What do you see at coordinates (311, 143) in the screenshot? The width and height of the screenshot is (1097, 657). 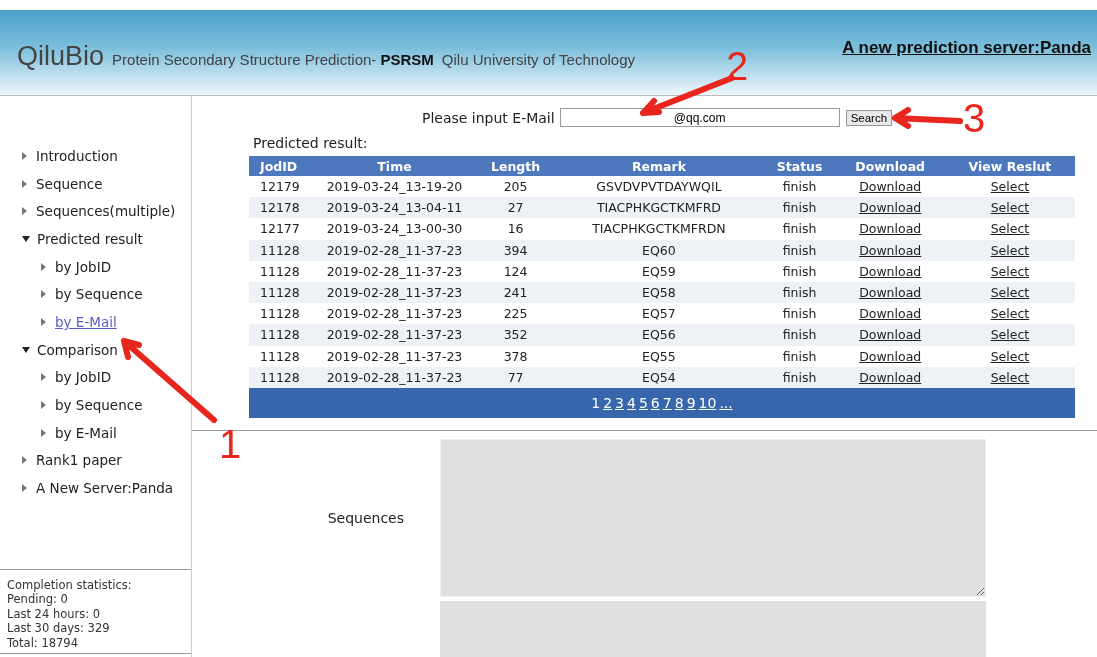 I see `result-title: Predicted result:` at bounding box center [311, 143].